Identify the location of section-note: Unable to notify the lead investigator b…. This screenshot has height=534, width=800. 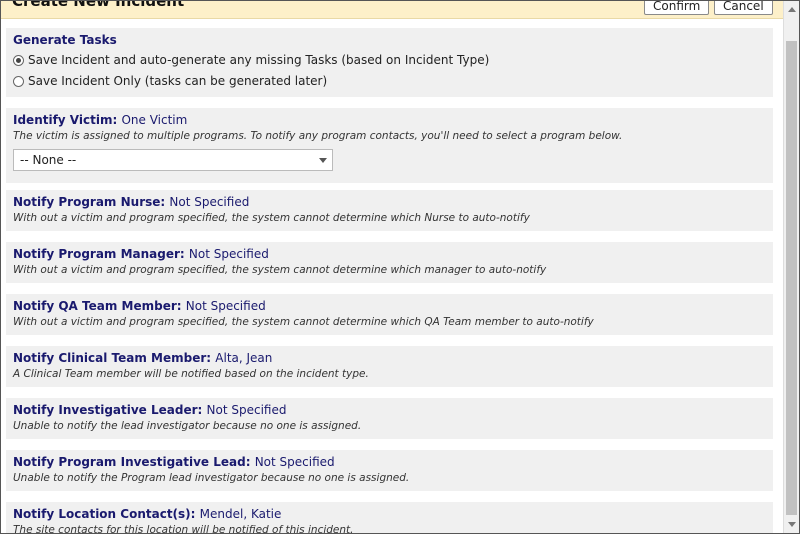
(187, 426).